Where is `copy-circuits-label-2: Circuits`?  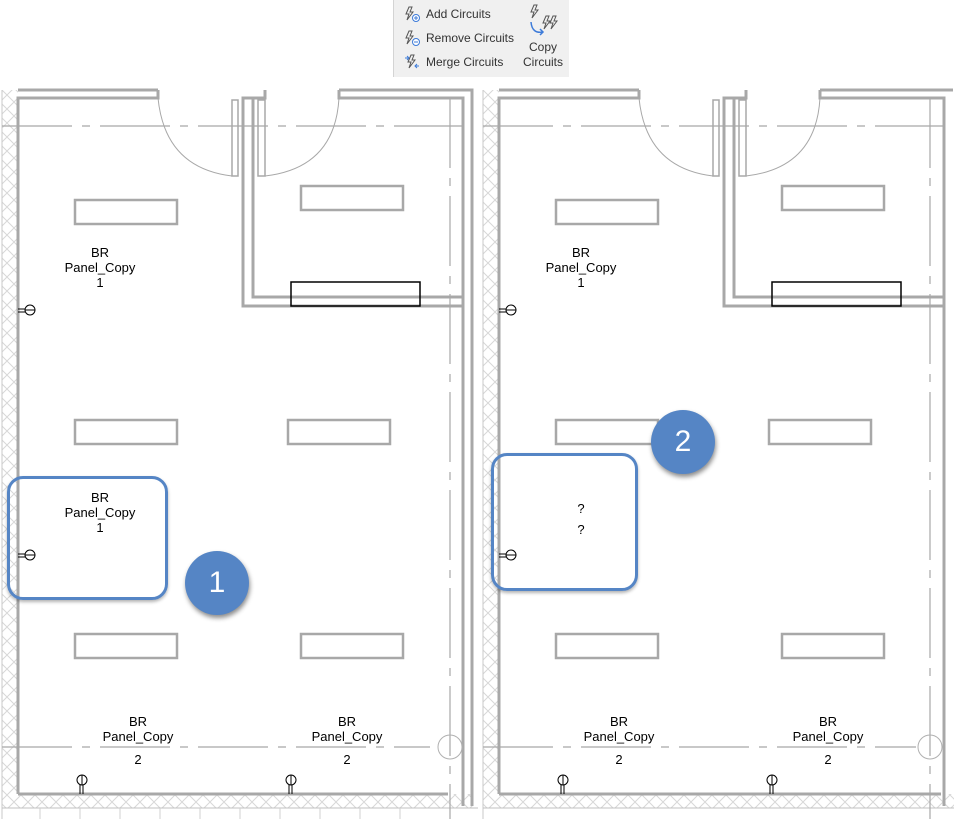 copy-circuits-label-2: Circuits is located at coordinates (542, 62).